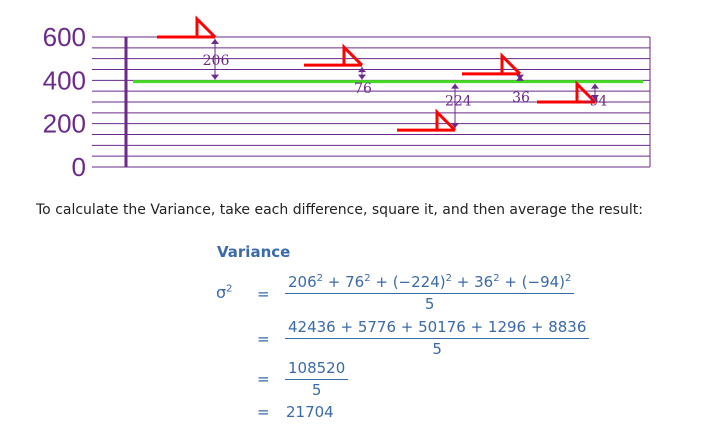 The image size is (714, 441). Describe the element at coordinates (521, 98) in the screenshot. I see `difference-label: 36` at that location.